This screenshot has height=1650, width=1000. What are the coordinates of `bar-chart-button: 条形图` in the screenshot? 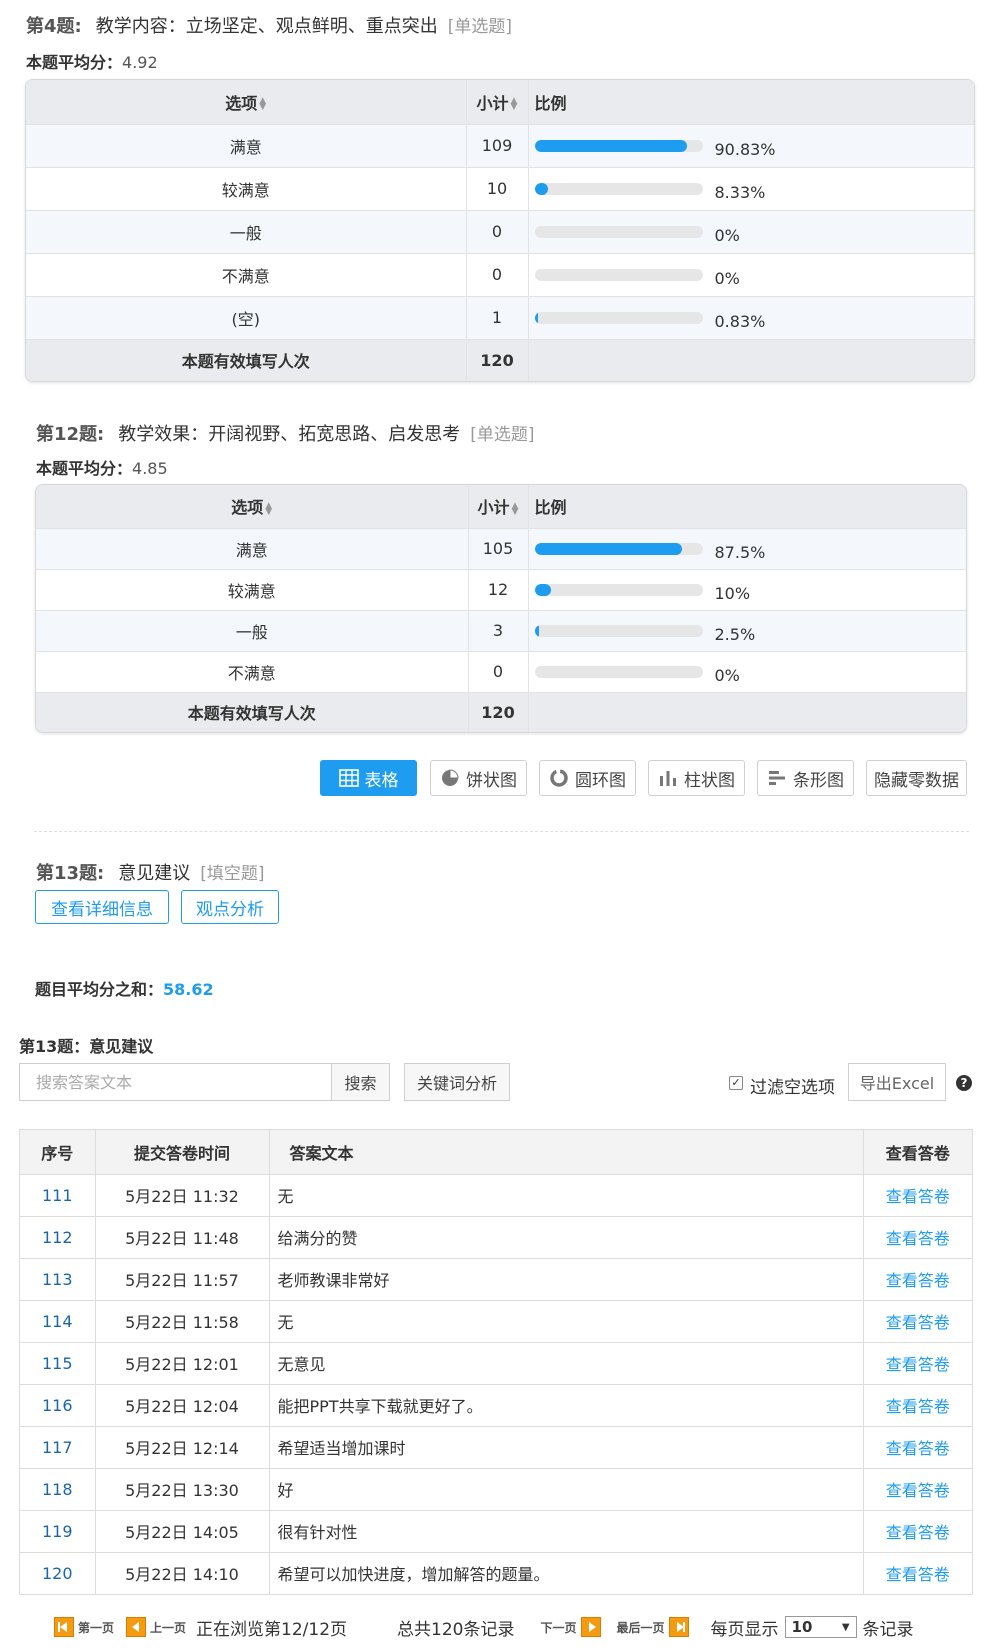 It's located at (805, 778).